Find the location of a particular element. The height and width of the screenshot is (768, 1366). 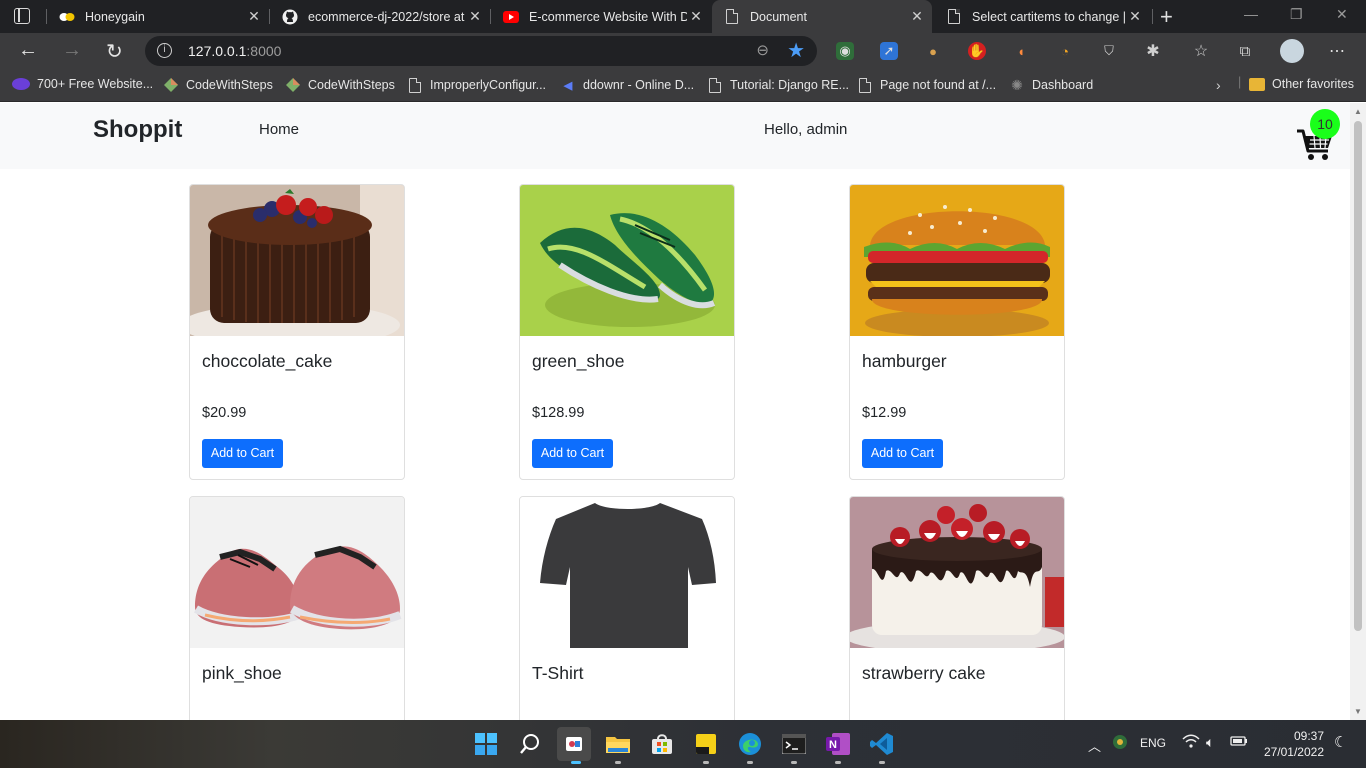

github-icon is located at coordinates (290, 17).